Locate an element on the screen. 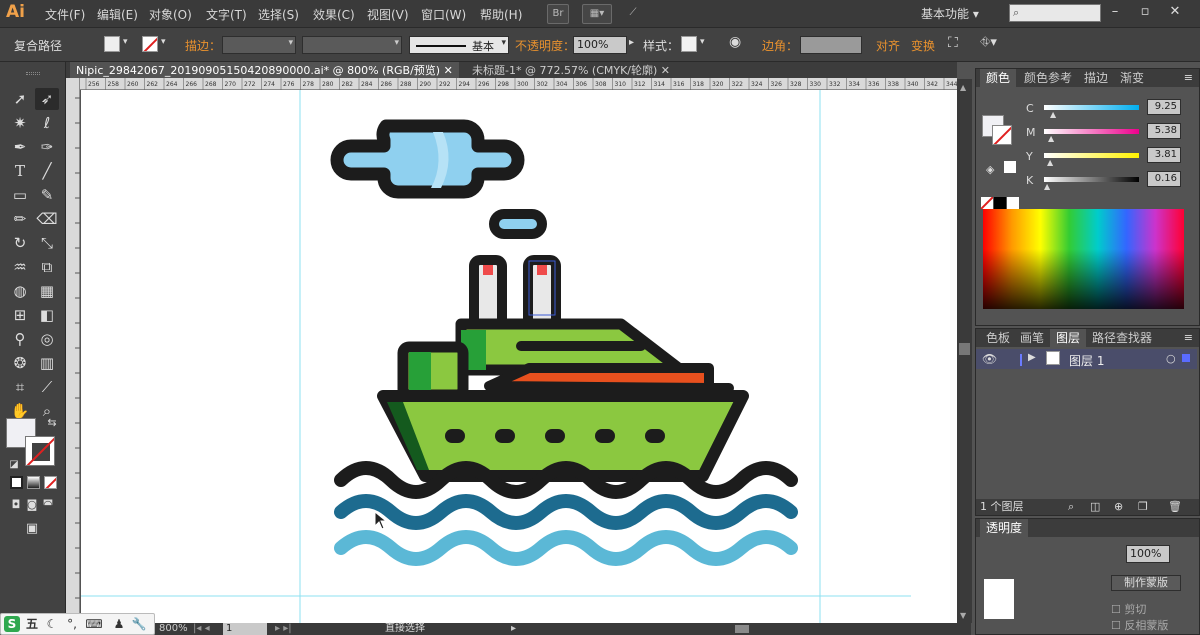 The height and width of the screenshot is (635, 1200). opacity-label: 不透明度： is located at coordinates (545, 45).